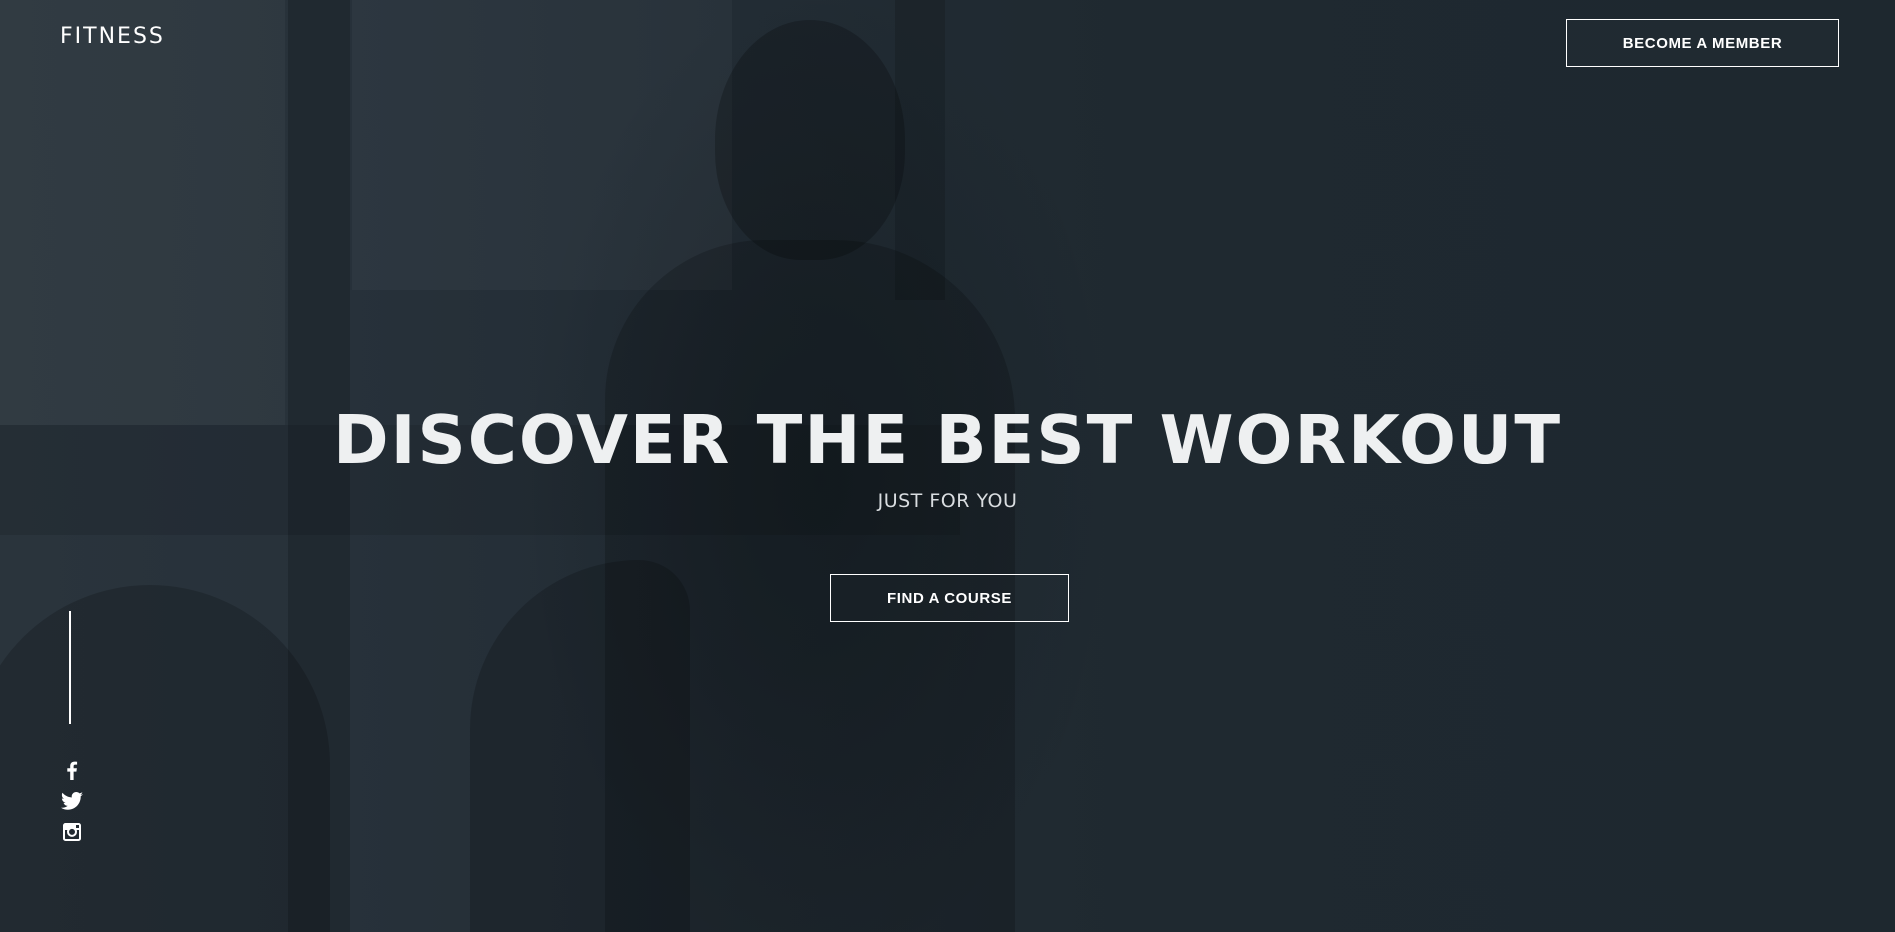  I want to click on twitter-icon, so click(72, 801).